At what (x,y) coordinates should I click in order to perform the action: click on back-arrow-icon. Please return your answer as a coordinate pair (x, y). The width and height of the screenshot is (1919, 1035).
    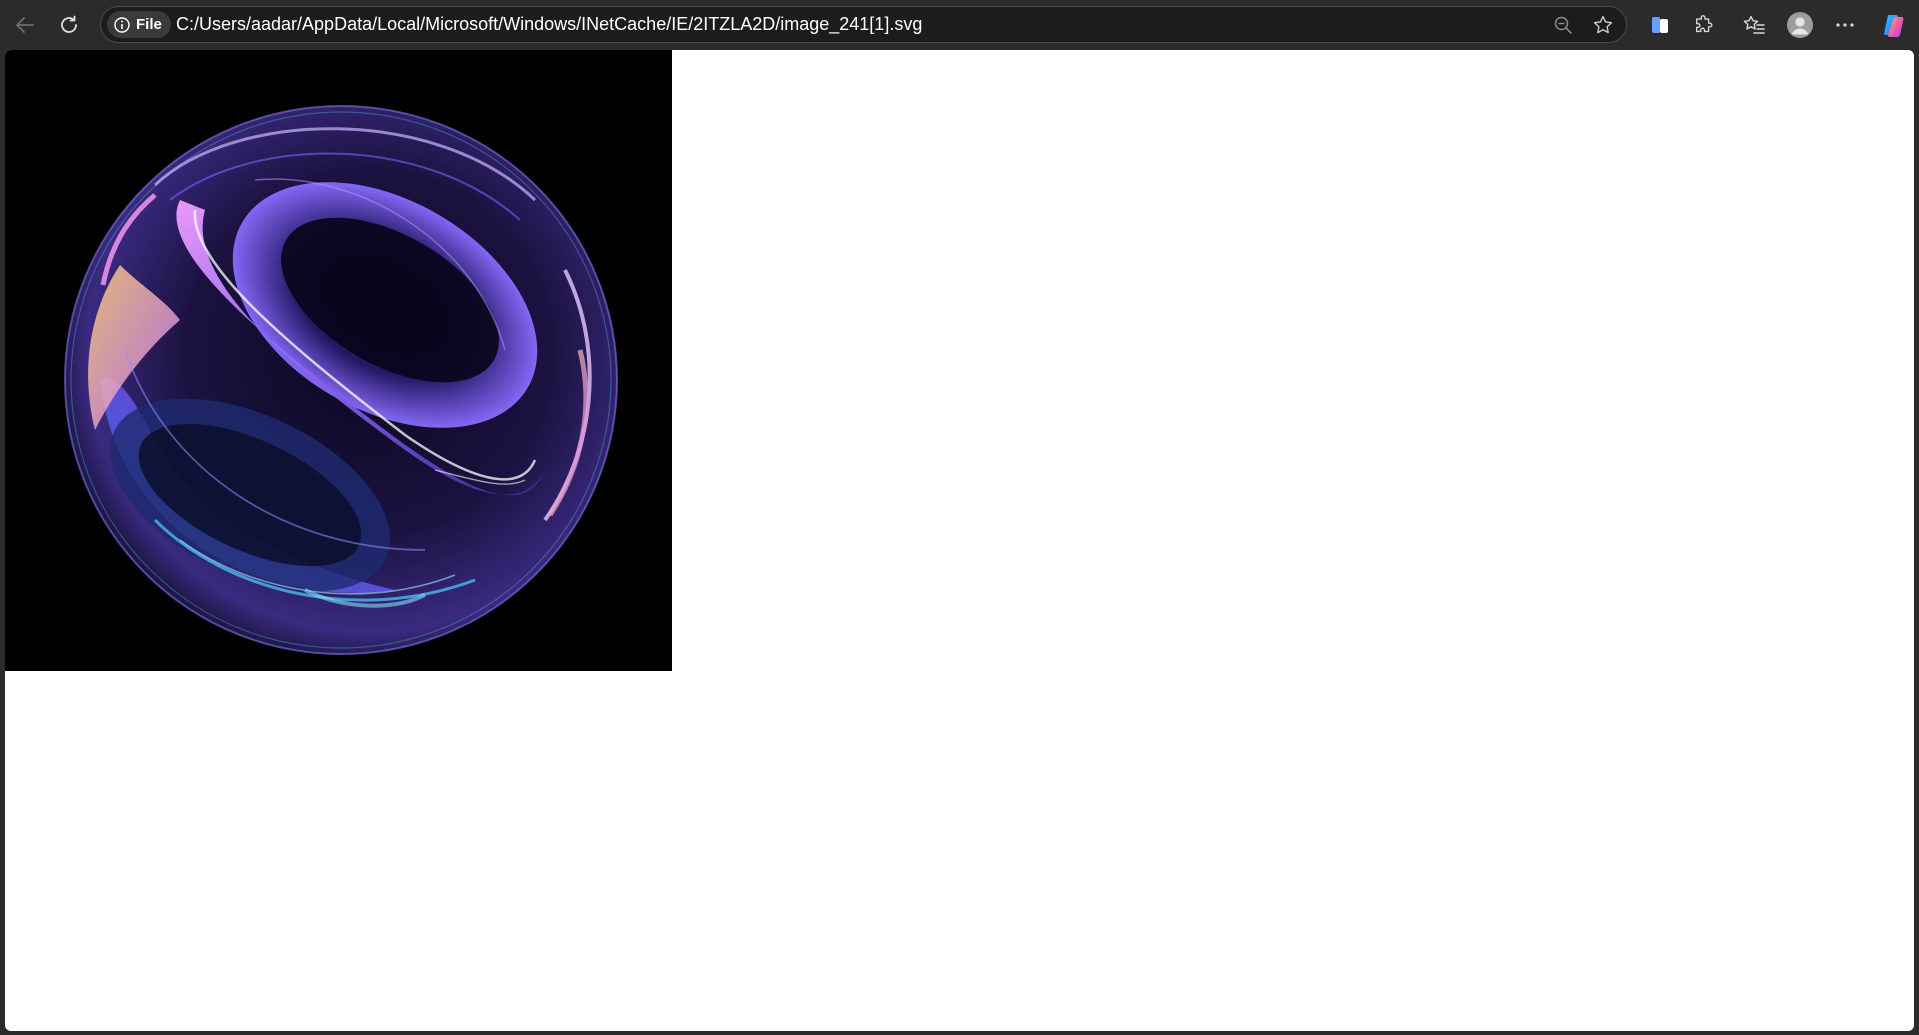
    Looking at the image, I should click on (25, 25).